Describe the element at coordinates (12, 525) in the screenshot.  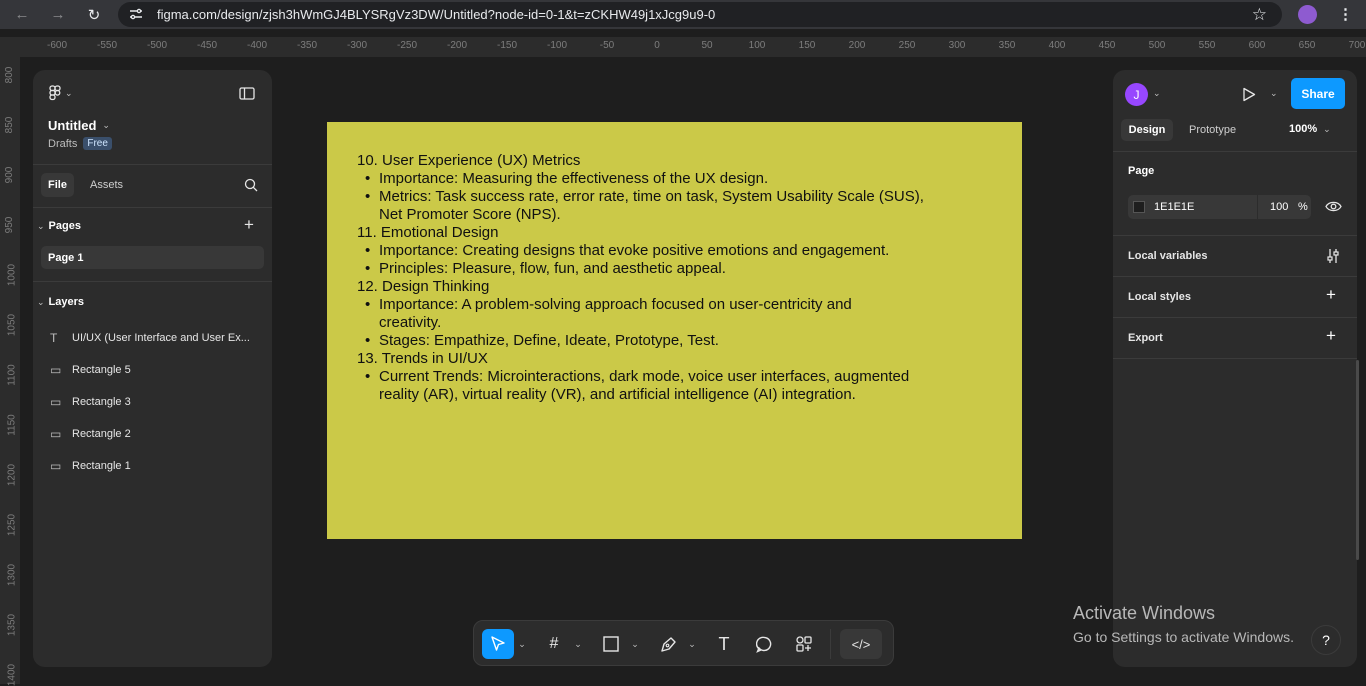
I see `ruler-tick: 1250` at that location.